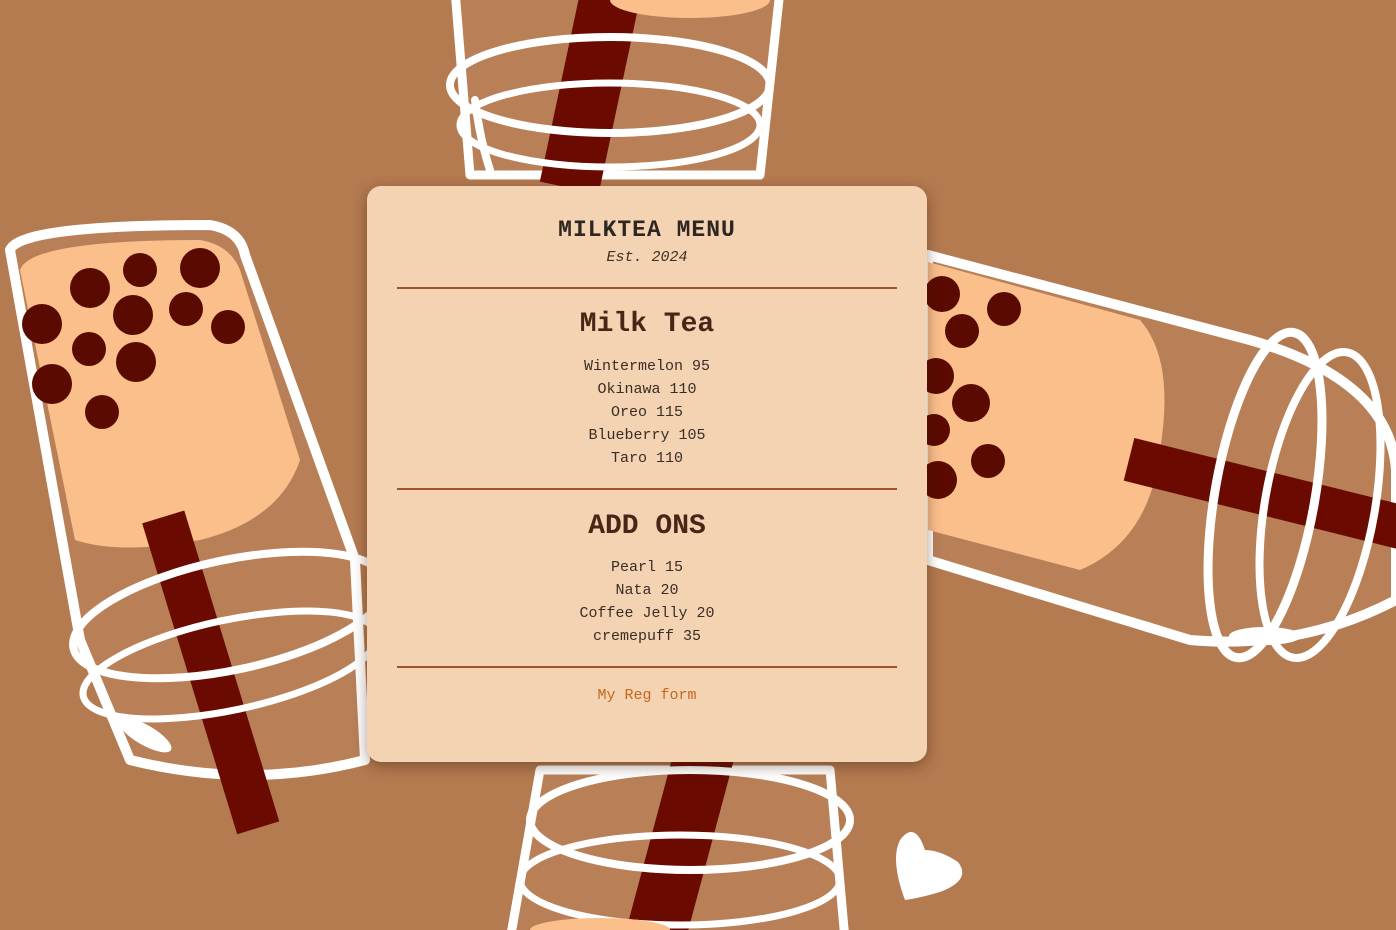 This screenshot has height=930, width=1396. I want to click on boba-cup-bottom, so click(680, 832).